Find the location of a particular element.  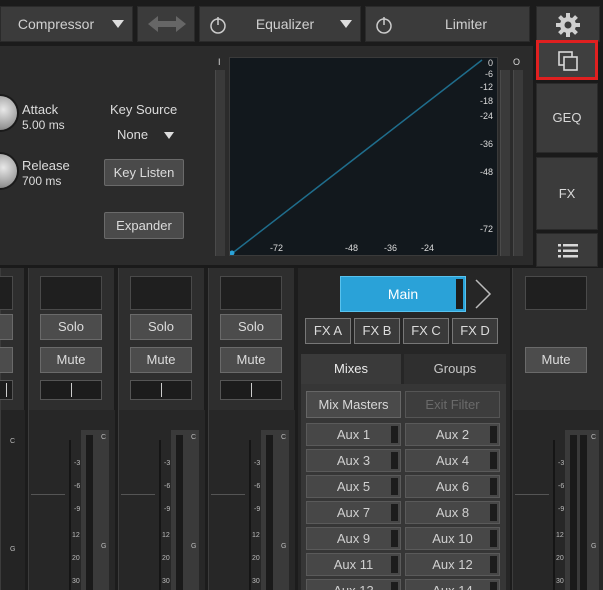

compressor-label: Compressor is located at coordinates (56, 24).